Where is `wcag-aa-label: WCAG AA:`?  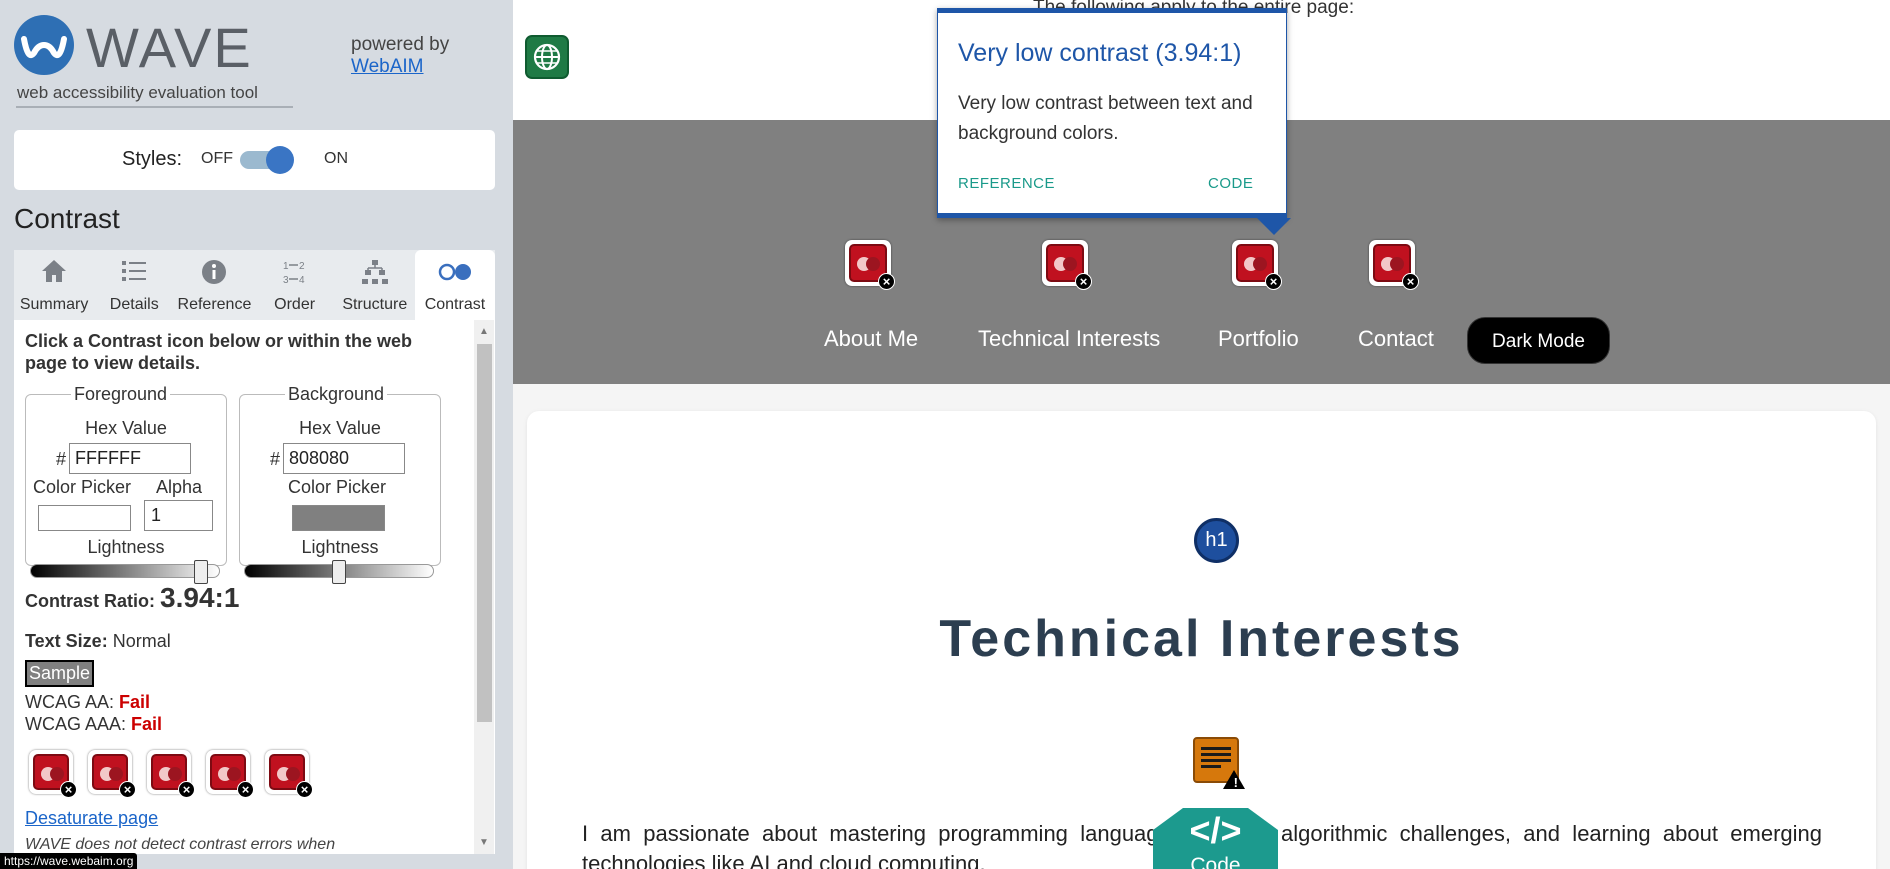
wcag-aa-label: WCAG AA: is located at coordinates (70, 702).